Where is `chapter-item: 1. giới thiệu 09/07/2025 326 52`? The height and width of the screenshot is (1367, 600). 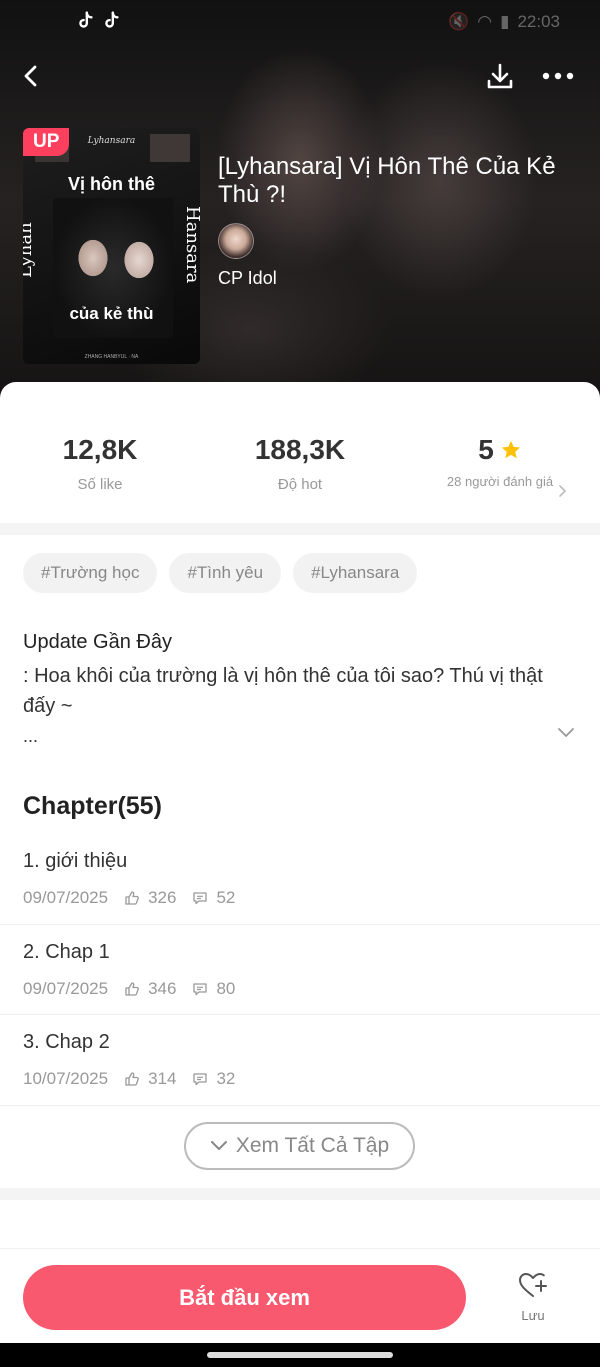
chapter-item: 1. giới thiệu 09/07/2025 326 52 is located at coordinates (300, 879).